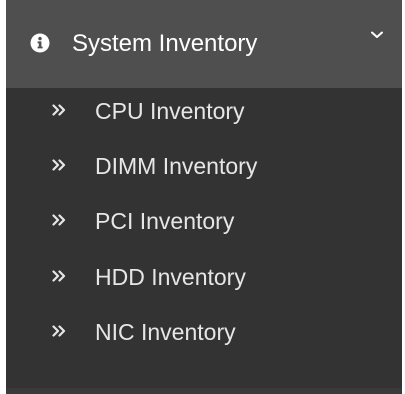 The width and height of the screenshot is (405, 394). I want to click on sidebar-item-nic-inventory: NIC Inventory, so click(204, 335).